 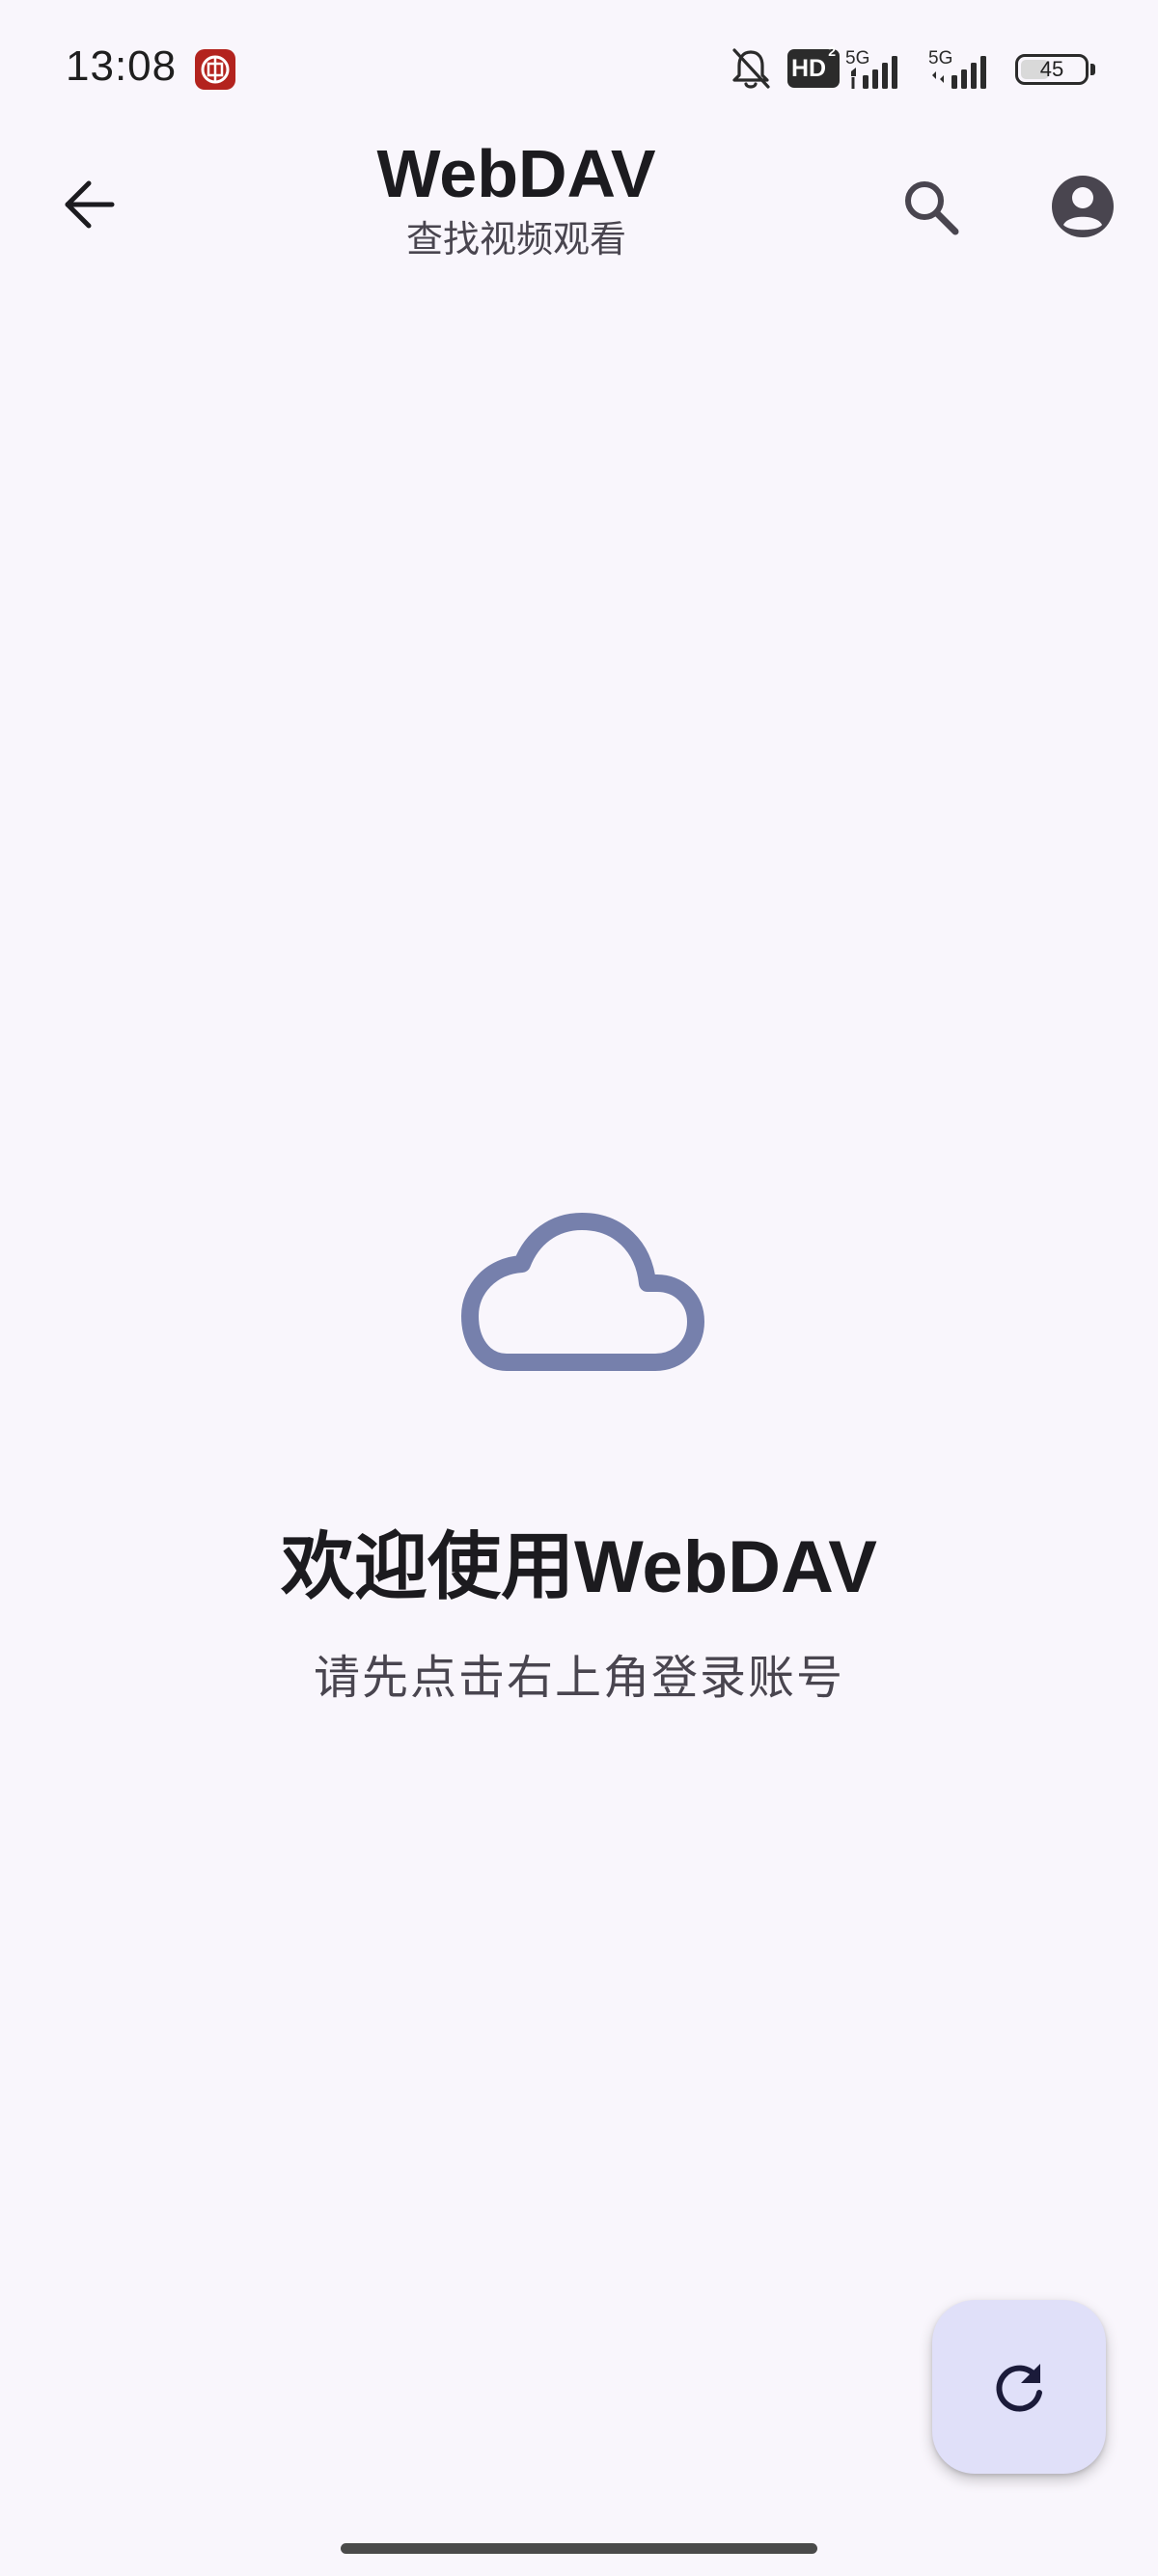 I want to click on app-bar: WebDAV 查找视频观看, so click(x=579, y=217).